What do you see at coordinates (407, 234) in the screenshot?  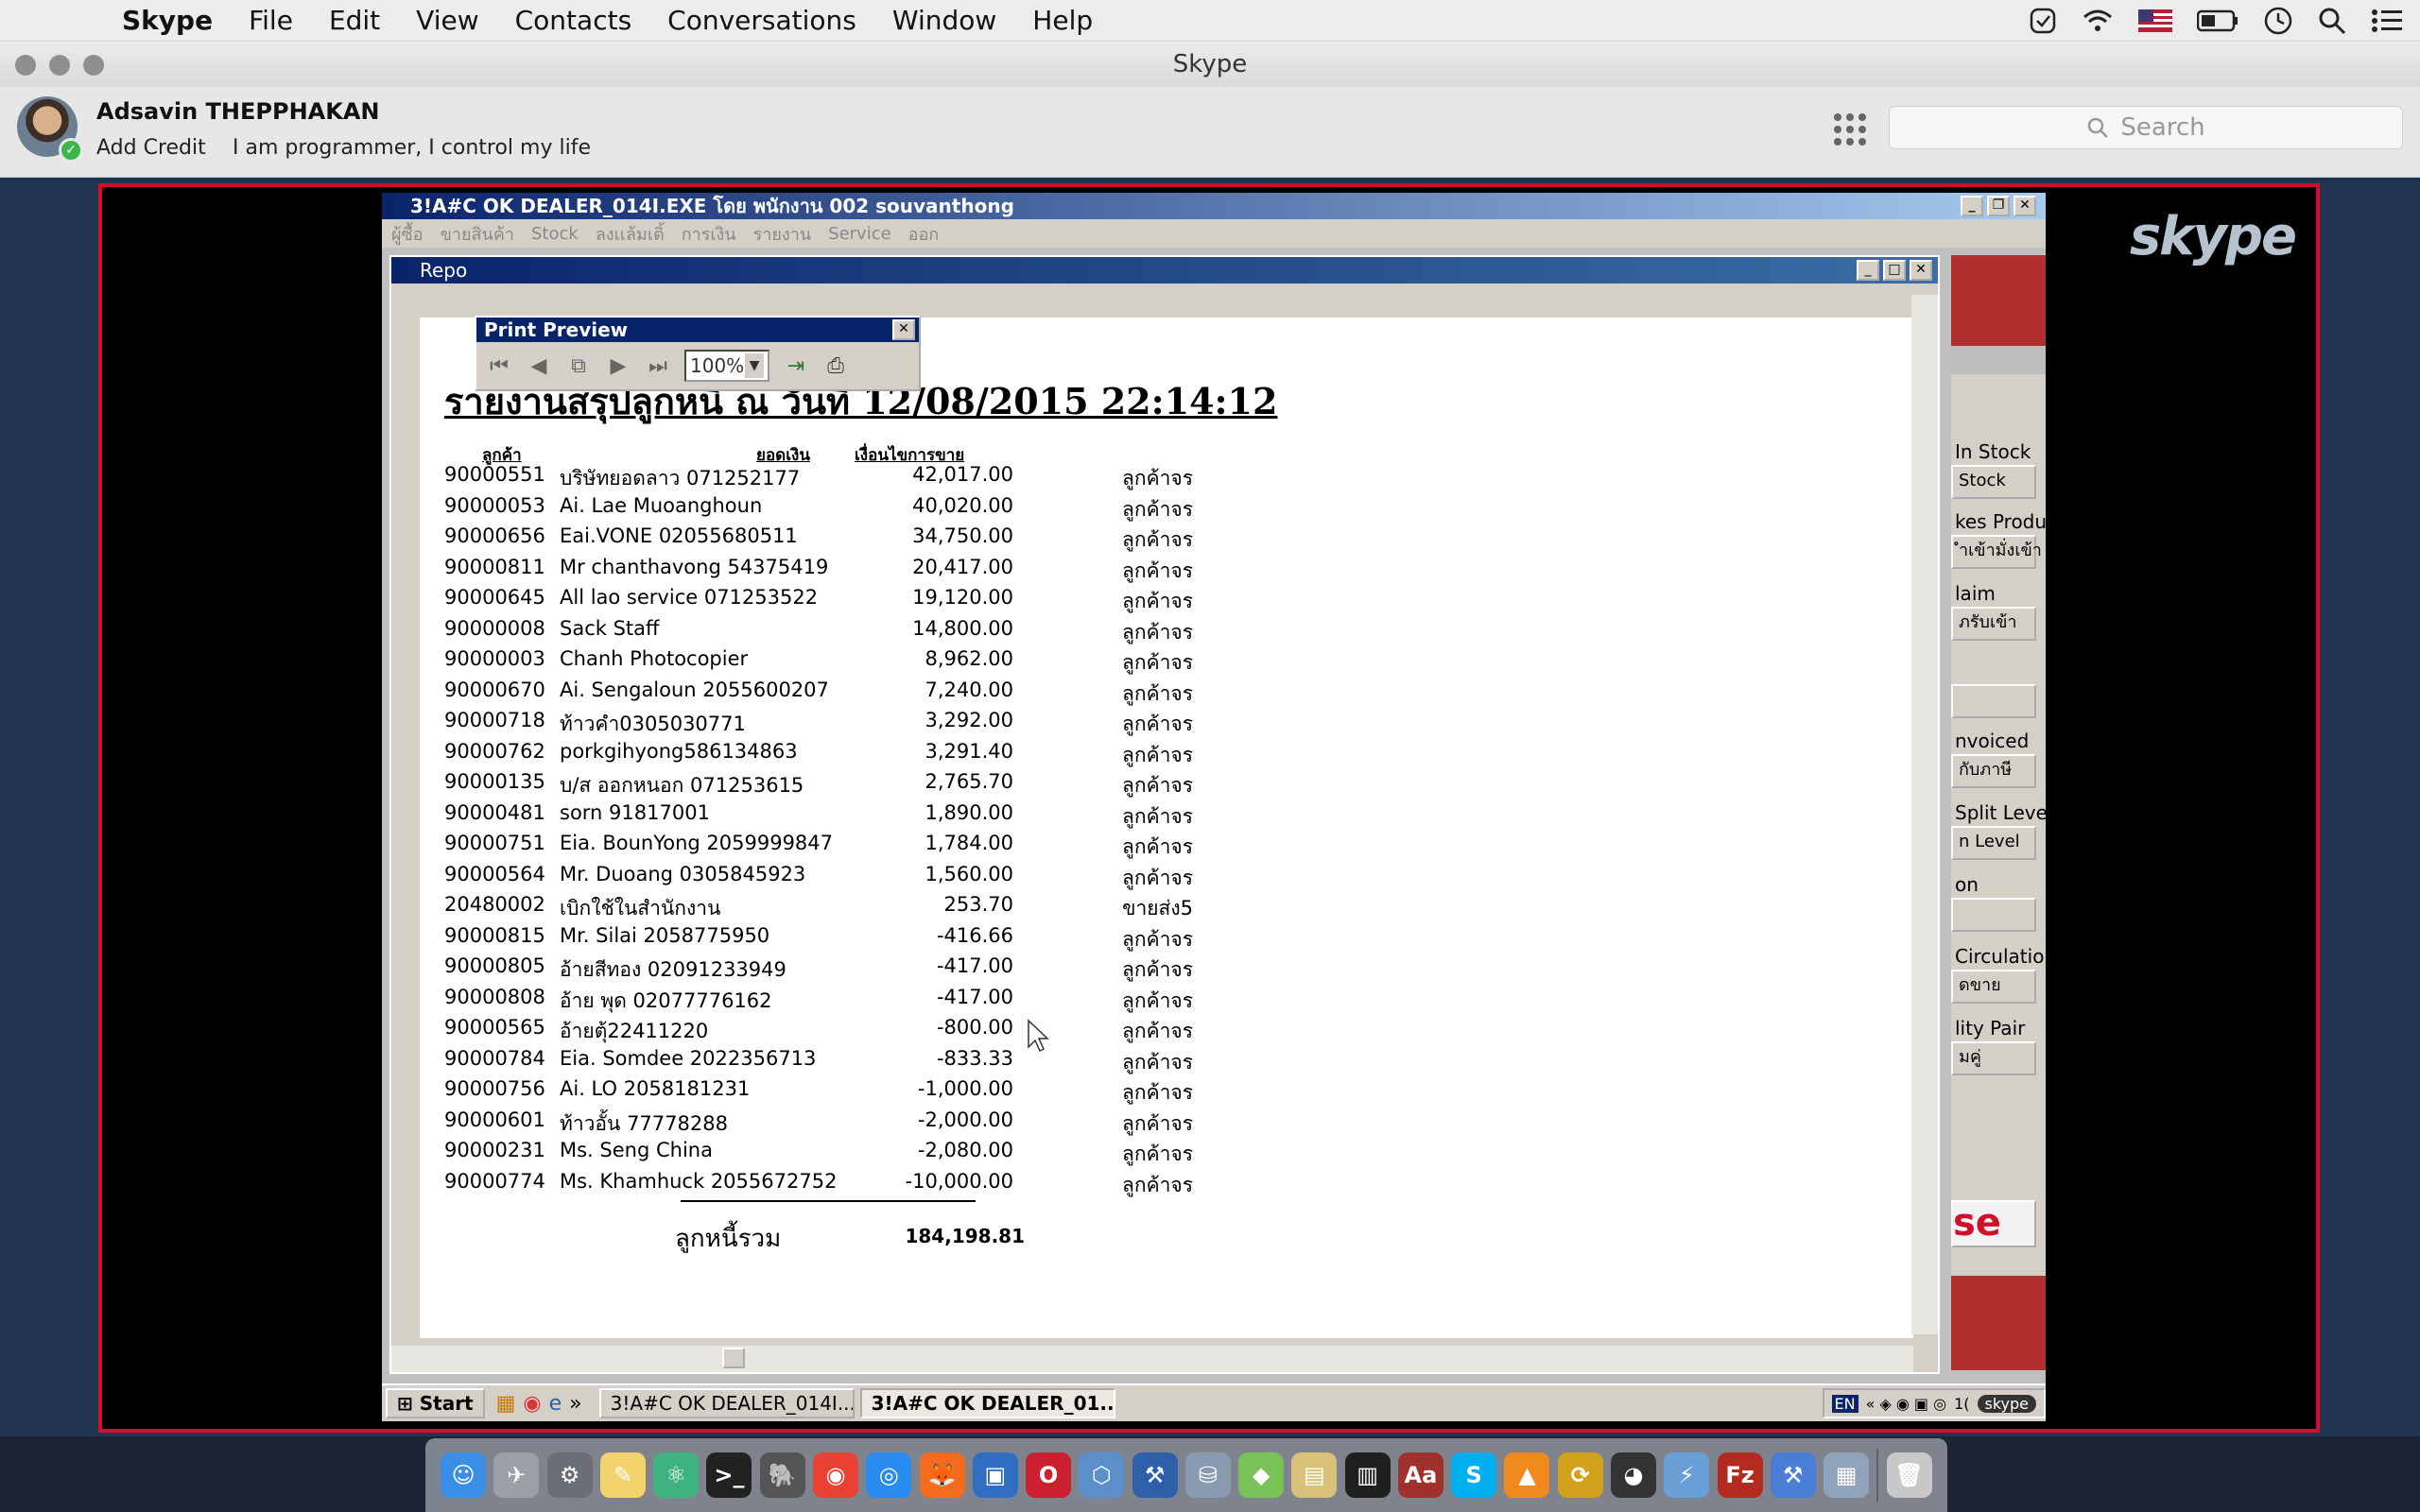 I see `remote-menu-buyer: ผู้ซื้อ` at bounding box center [407, 234].